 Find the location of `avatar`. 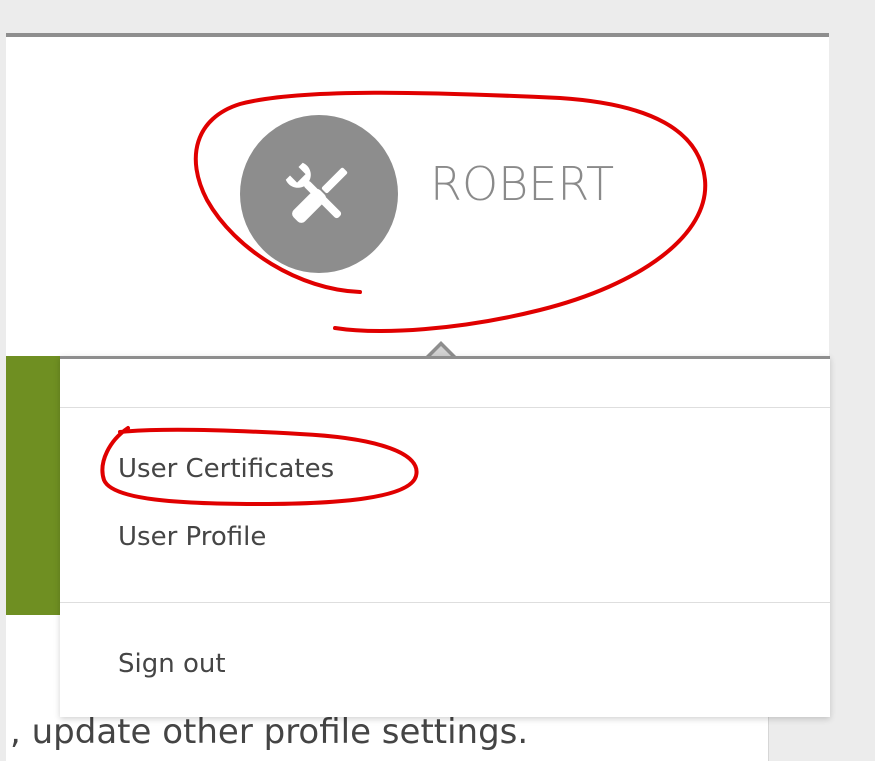

avatar is located at coordinates (319, 194).